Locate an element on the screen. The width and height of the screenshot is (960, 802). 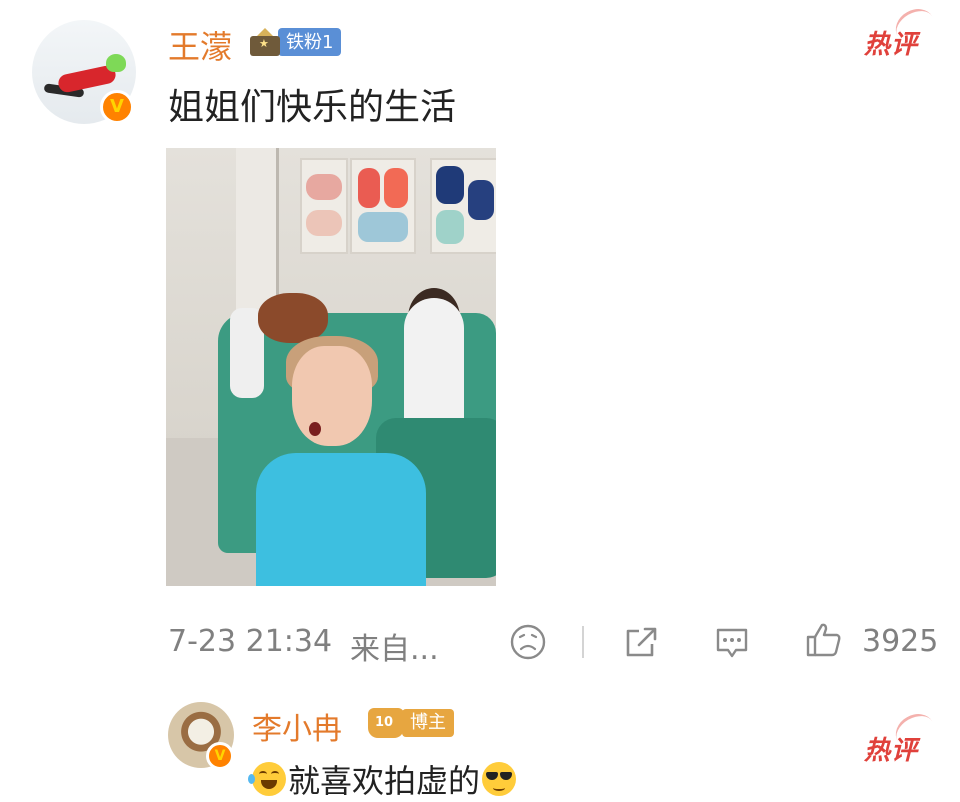
comment-text: 就喜欢拍虚的 is located at coordinates (384, 781).